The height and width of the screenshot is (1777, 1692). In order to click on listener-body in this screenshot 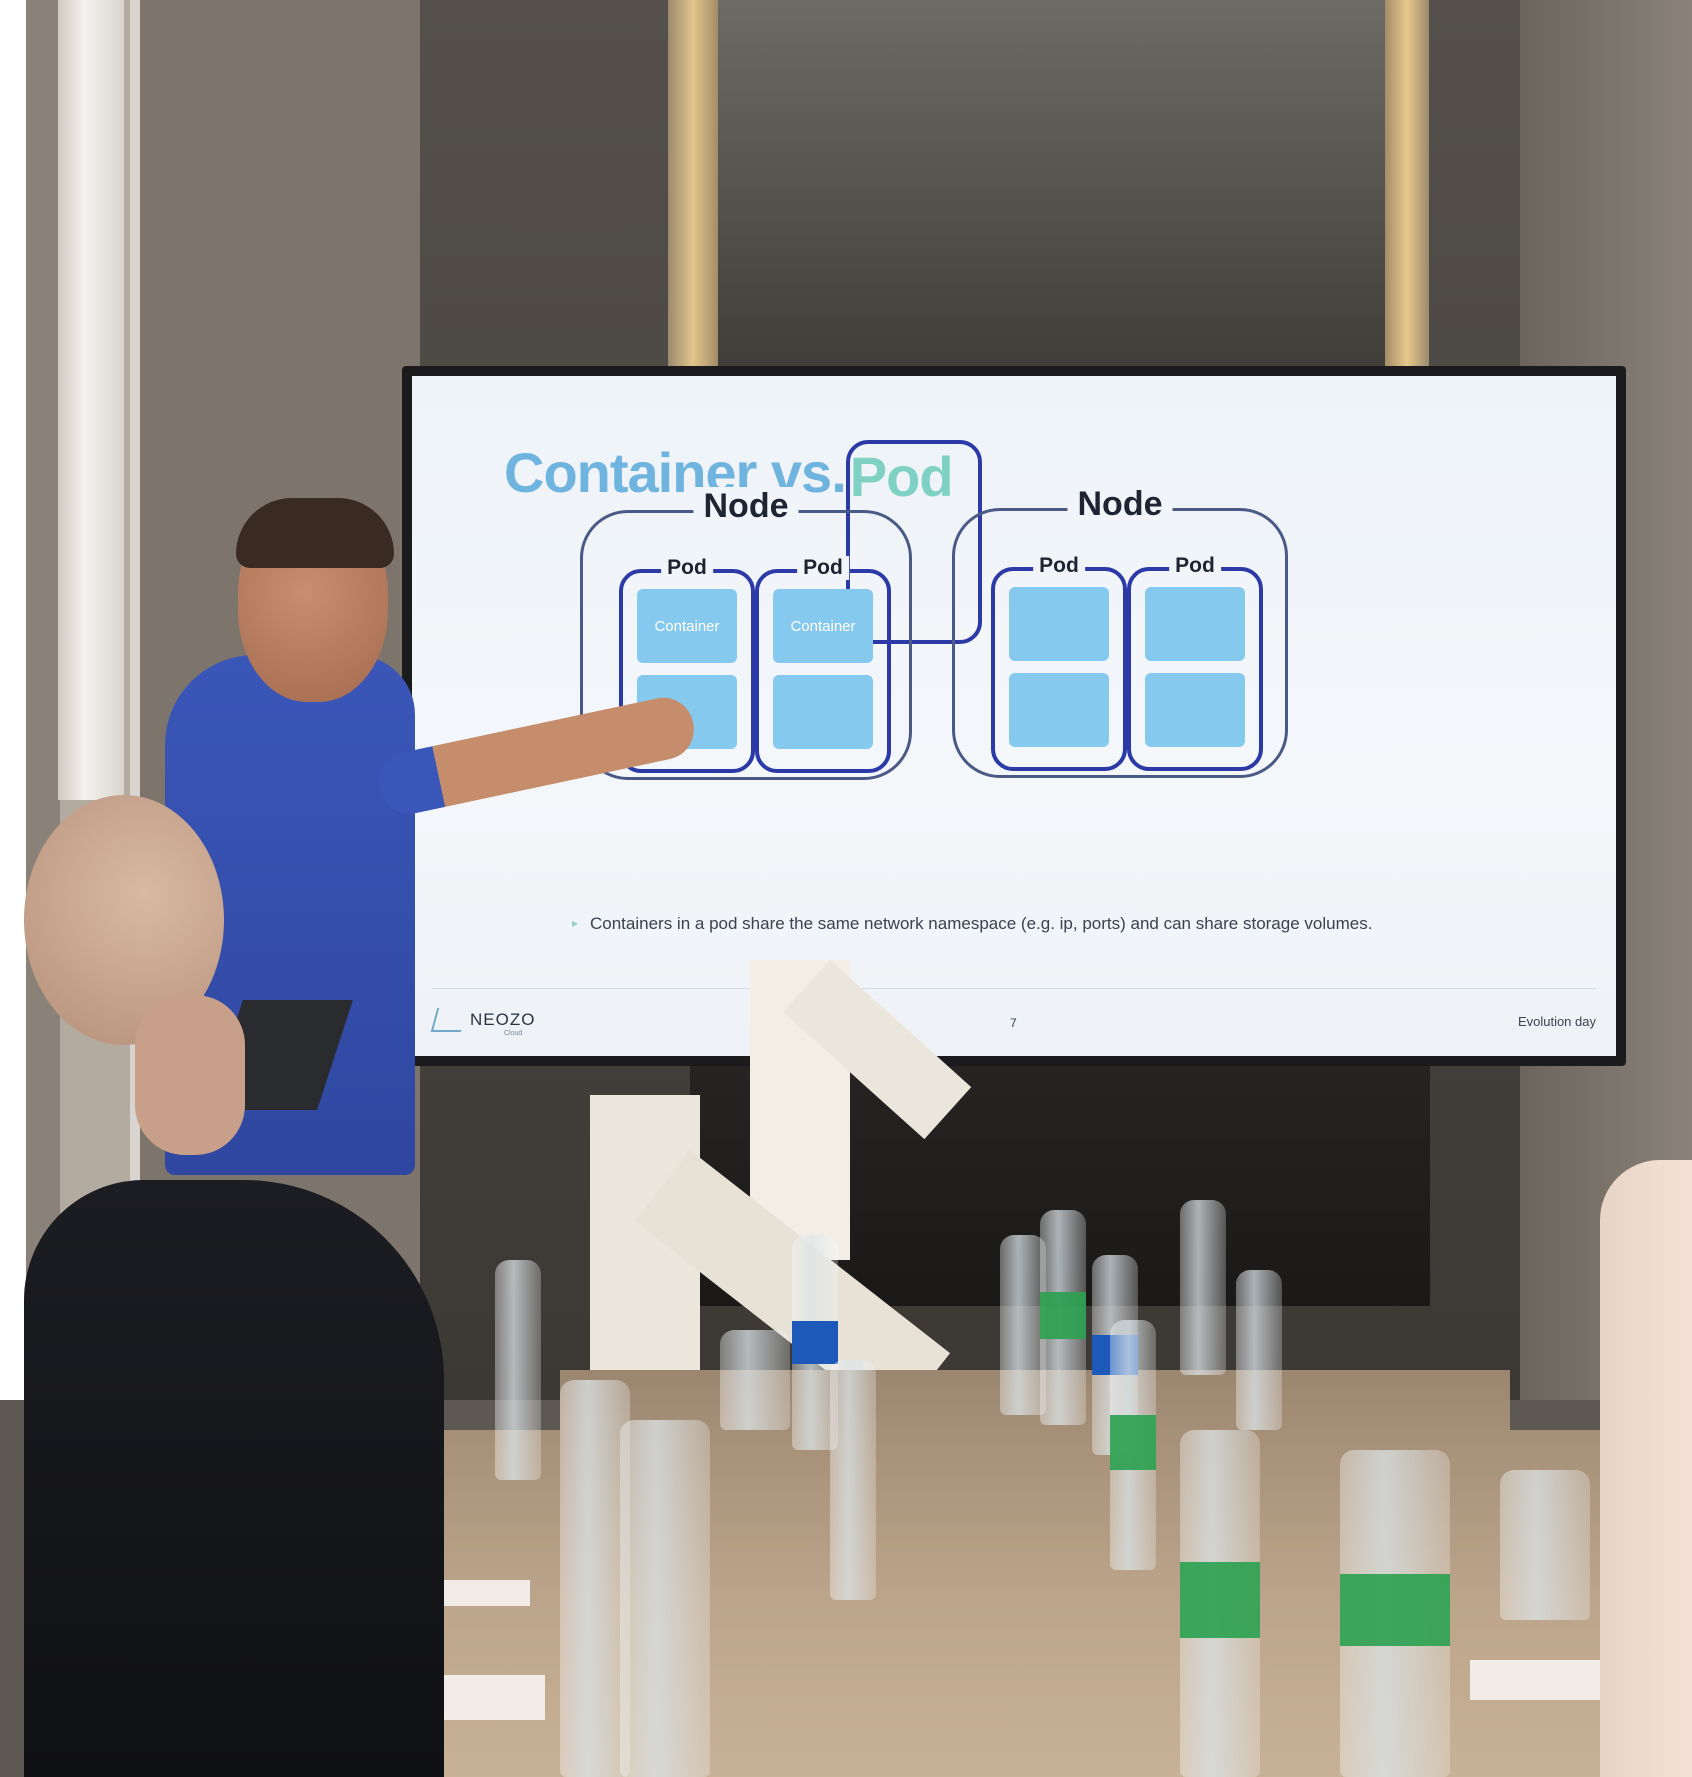, I will do `click(234, 1478)`.